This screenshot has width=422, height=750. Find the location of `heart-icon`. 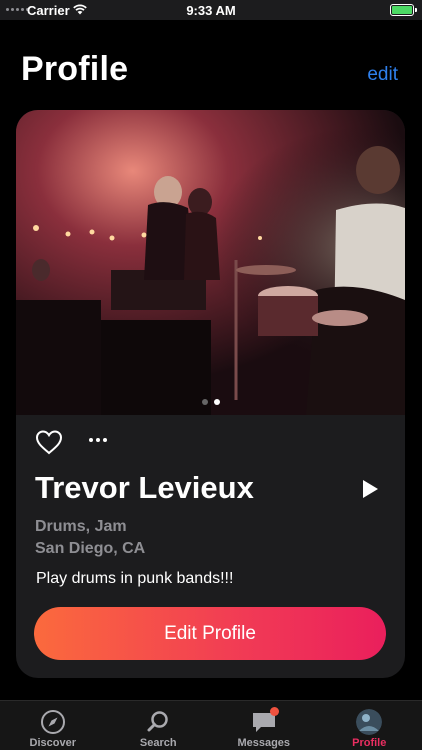

heart-icon is located at coordinates (49, 442).